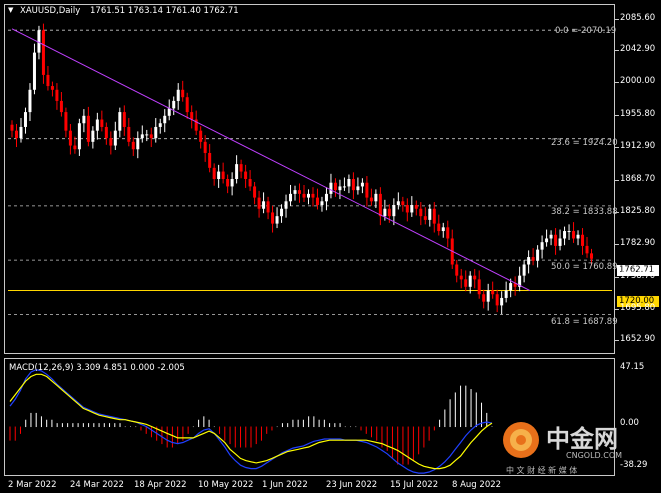 This screenshot has width=661, height=493. Describe the element at coordinates (285, 485) in the screenshot. I see `date-axis-label: 1 Jun 2022` at that location.